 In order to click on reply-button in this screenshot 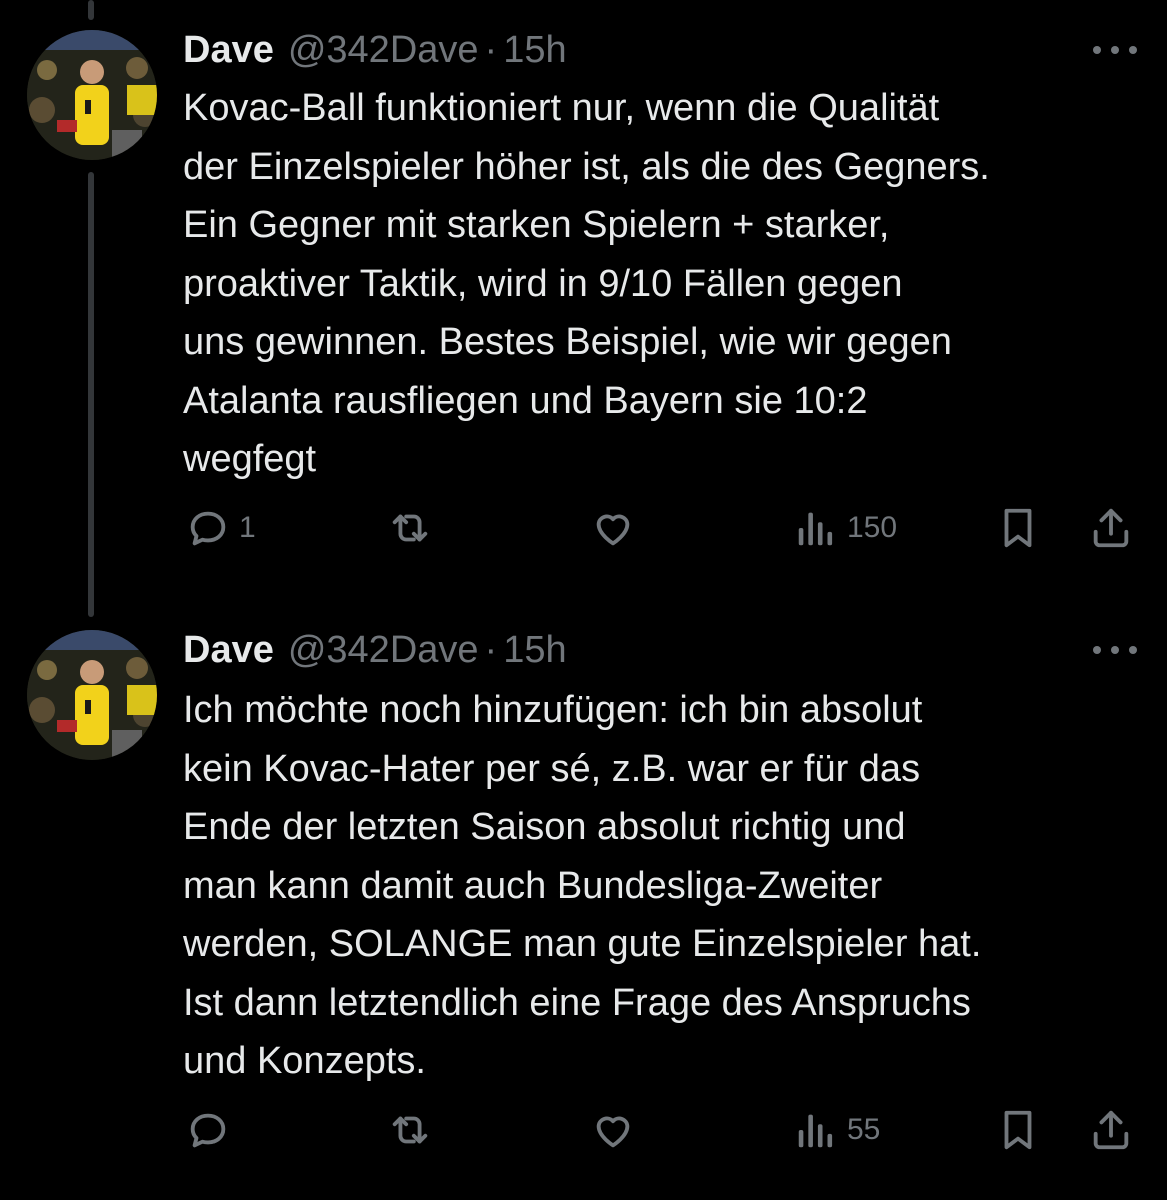, I will do `click(212, 1130)`.